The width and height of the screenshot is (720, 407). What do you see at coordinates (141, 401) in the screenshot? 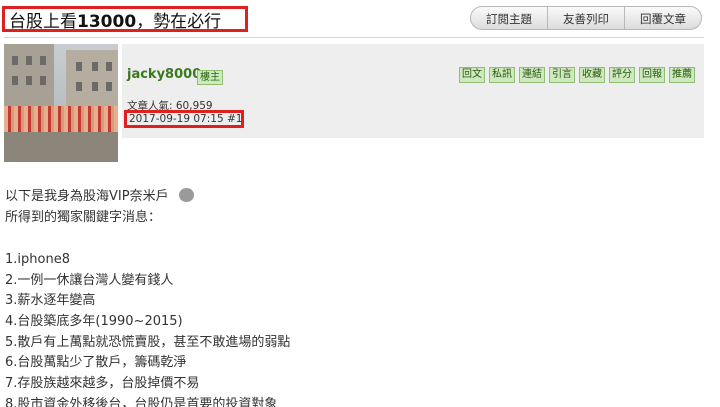
I see `list-item: 8.股市資金外移後台，台股仍是首要的投資對象` at bounding box center [141, 401].